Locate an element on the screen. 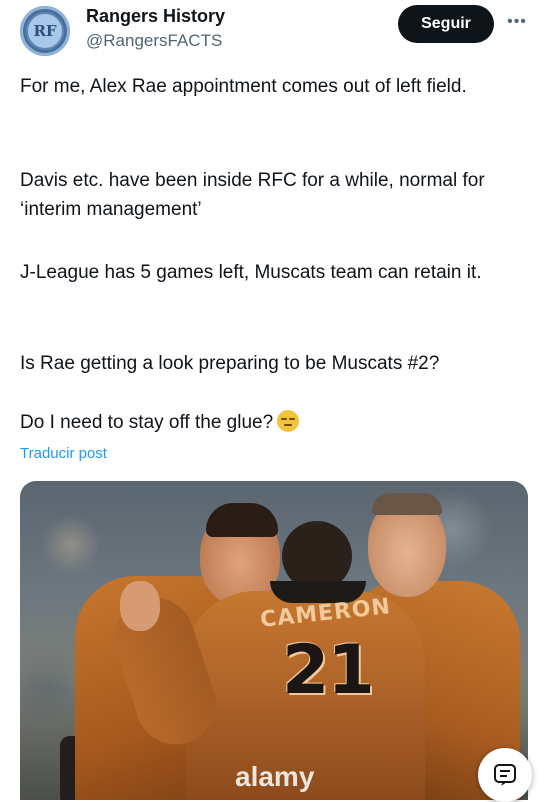  avatar: RF is located at coordinates (45, 31).